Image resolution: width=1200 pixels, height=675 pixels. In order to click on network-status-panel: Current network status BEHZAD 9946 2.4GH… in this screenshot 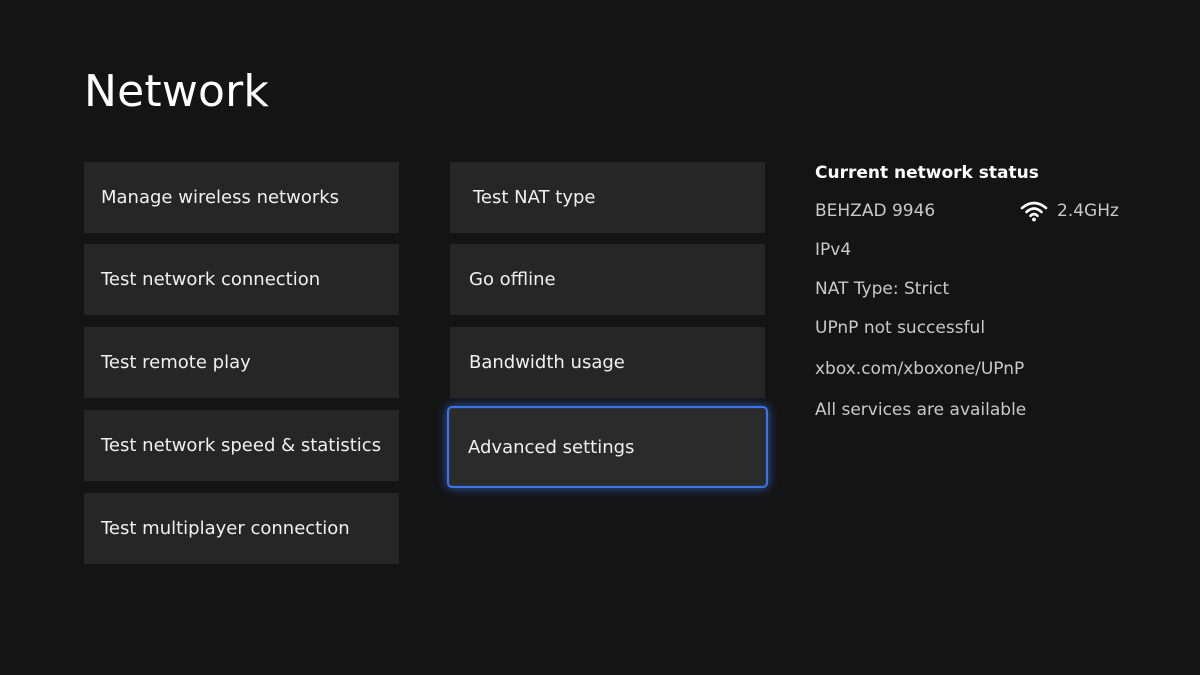, I will do `click(985, 300)`.